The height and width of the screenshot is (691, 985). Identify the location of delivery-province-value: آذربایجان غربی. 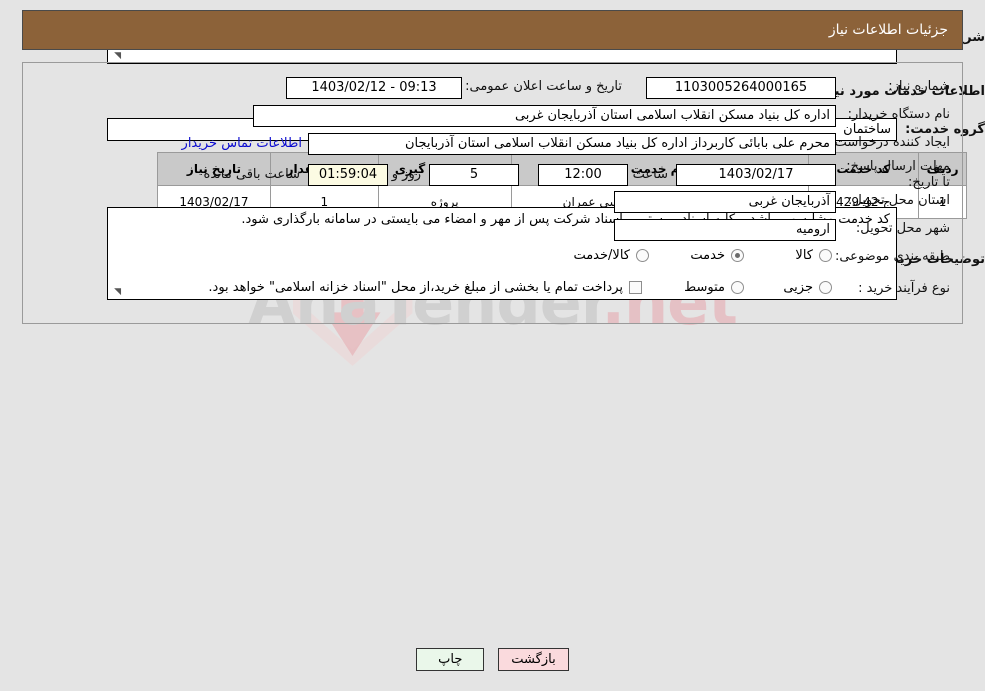
(789, 201).